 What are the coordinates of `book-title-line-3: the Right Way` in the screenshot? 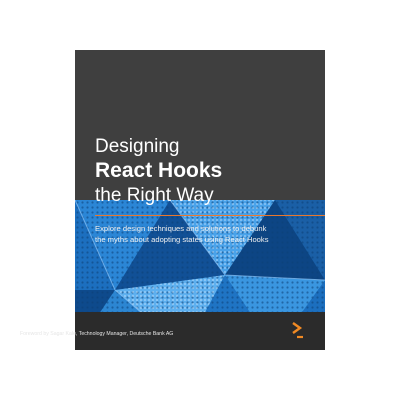 It's located at (154, 195).